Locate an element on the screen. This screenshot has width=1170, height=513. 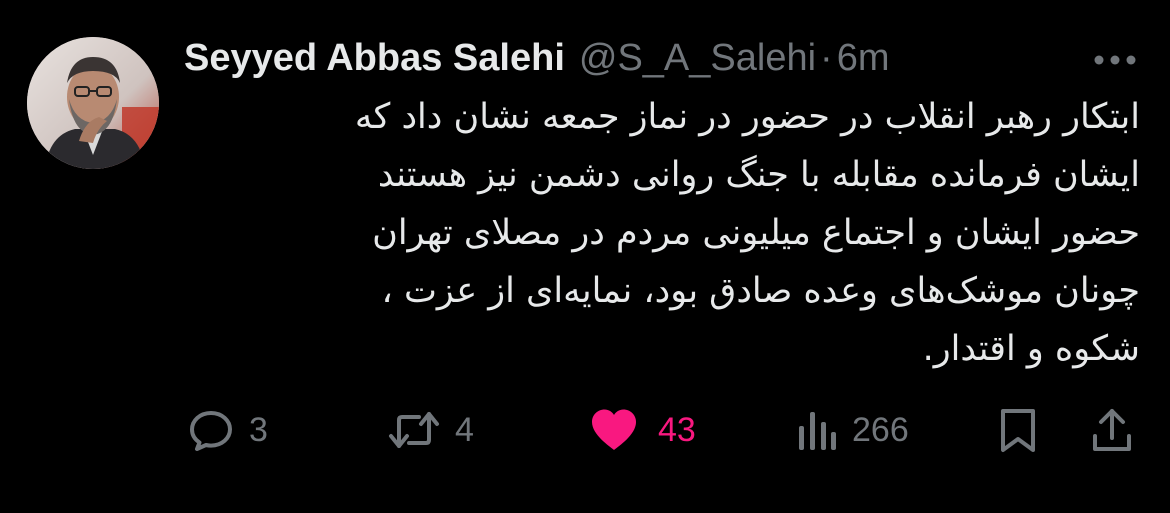
bookmark-icon is located at coordinates (1018, 430).